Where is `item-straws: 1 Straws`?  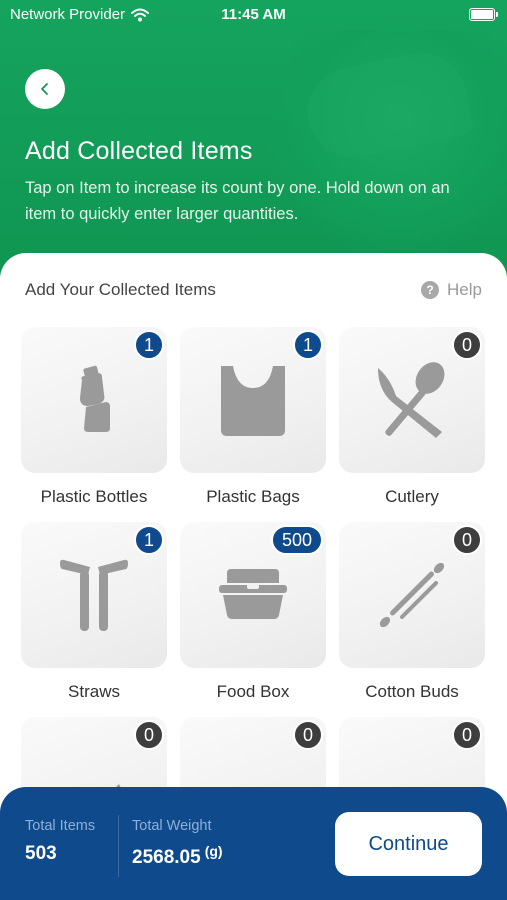 item-straws: 1 Straws is located at coordinates (94, 619).